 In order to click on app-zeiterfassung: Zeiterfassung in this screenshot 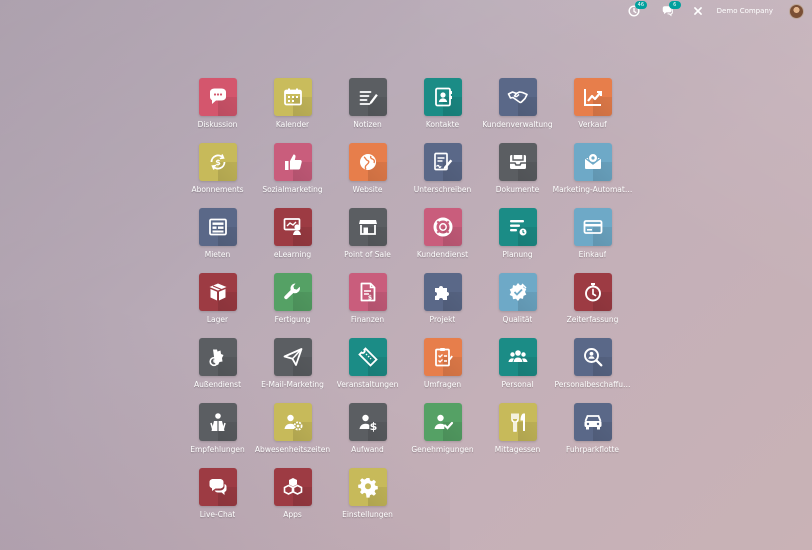, I will do `click(592, 305)`.